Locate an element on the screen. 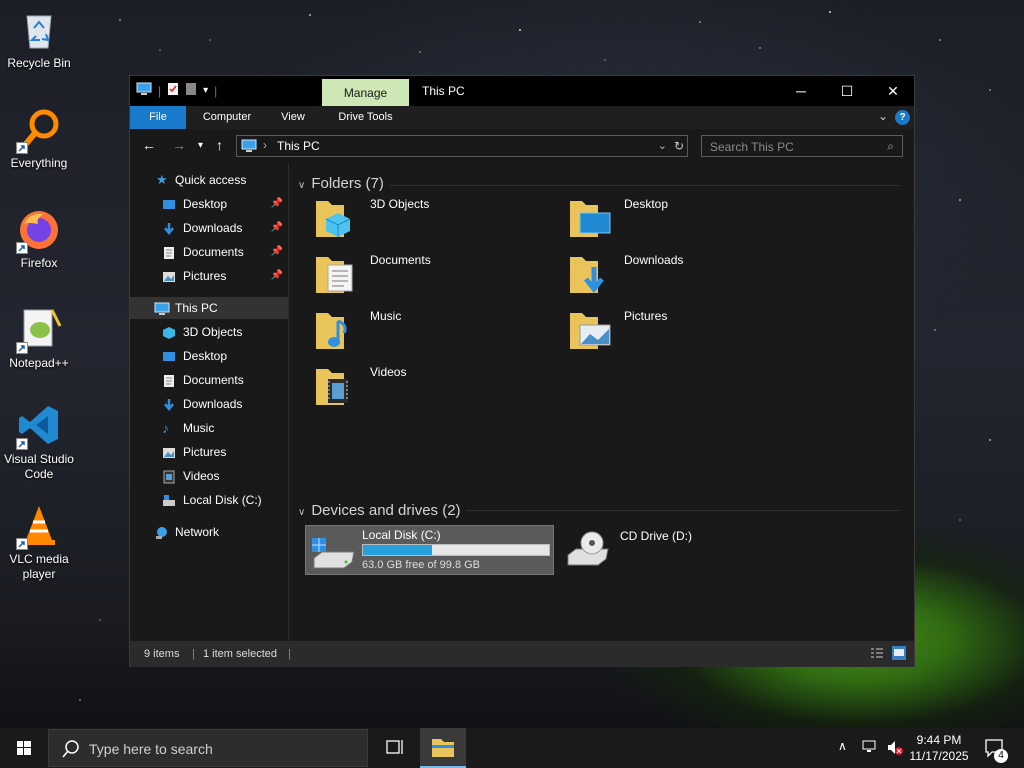 The width and height of the screenshot is (1024, 768). desktop-icon-label: Notepad++ is located at coordinates (39, 363).